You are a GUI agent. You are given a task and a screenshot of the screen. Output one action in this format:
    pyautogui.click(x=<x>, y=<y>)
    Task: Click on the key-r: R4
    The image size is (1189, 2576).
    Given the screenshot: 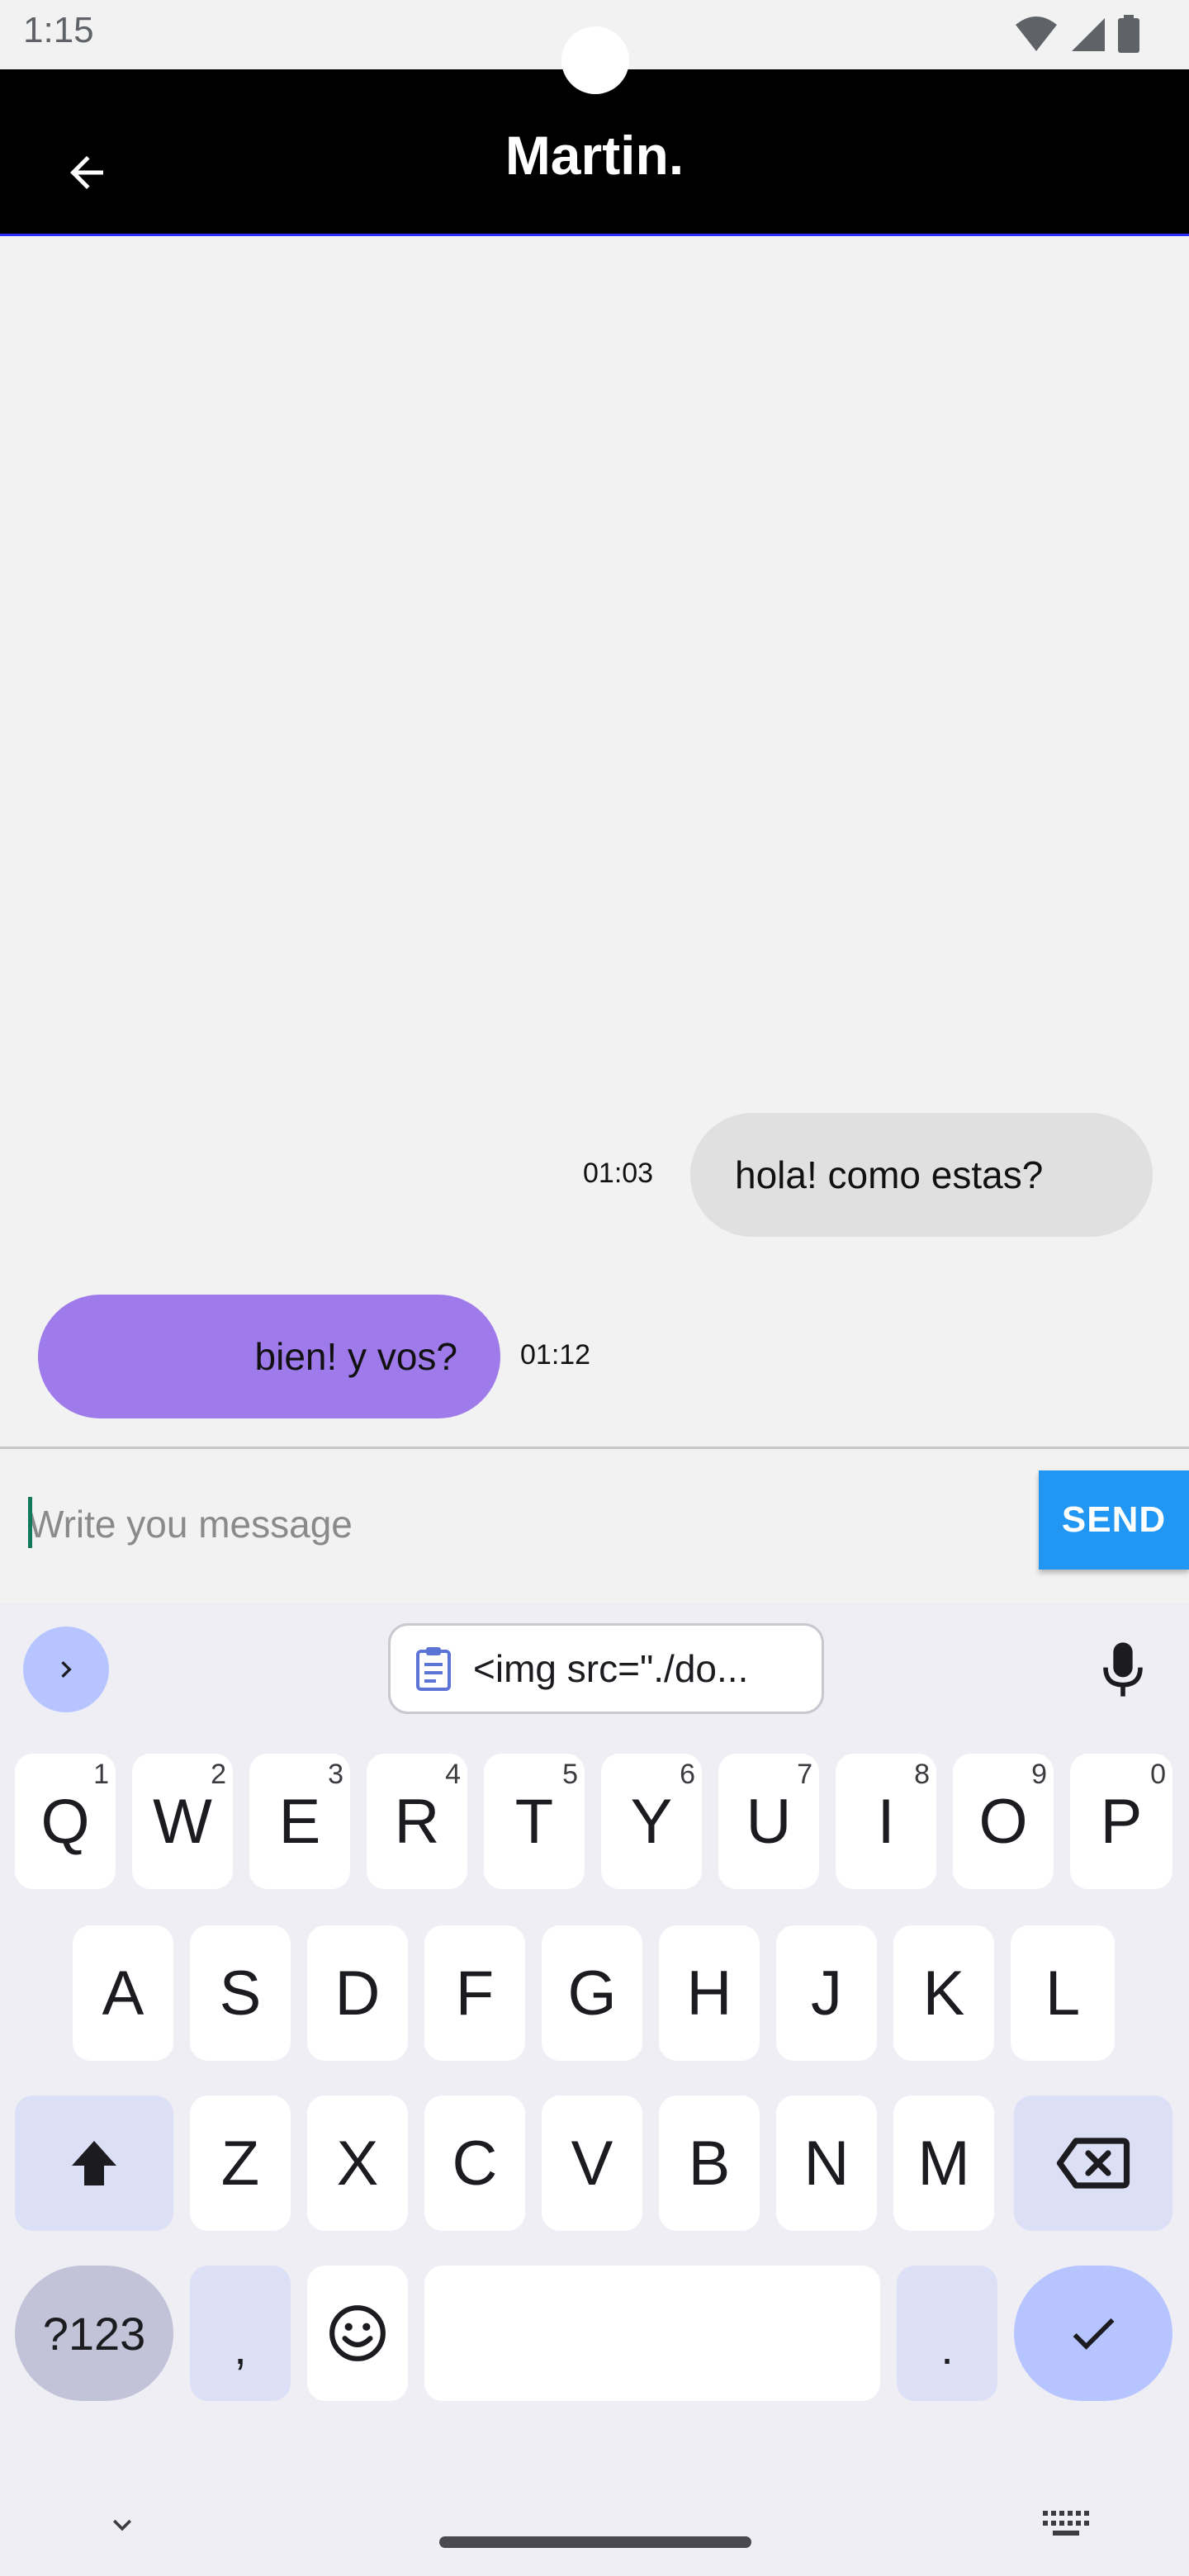 What is the action you would take?
    pyautogui.click(x=417, y=1821)
    